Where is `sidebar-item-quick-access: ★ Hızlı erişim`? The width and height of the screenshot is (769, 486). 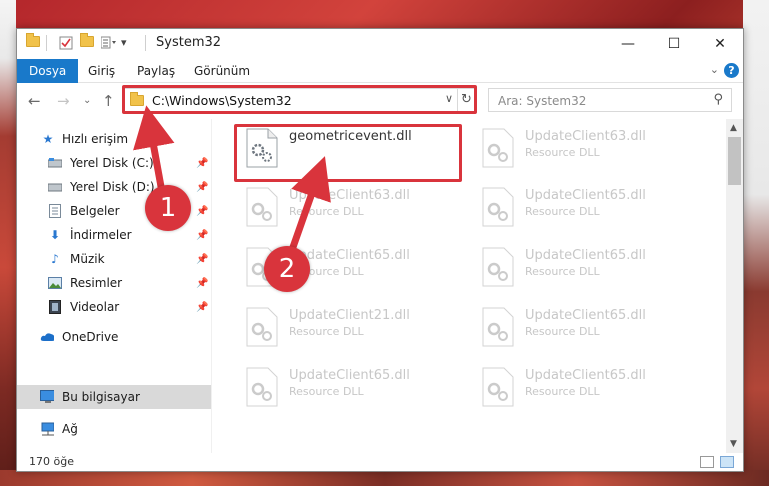 sidebar-item-quick-access: ★ Hızlı erişim is located at coordinates (114, 139).